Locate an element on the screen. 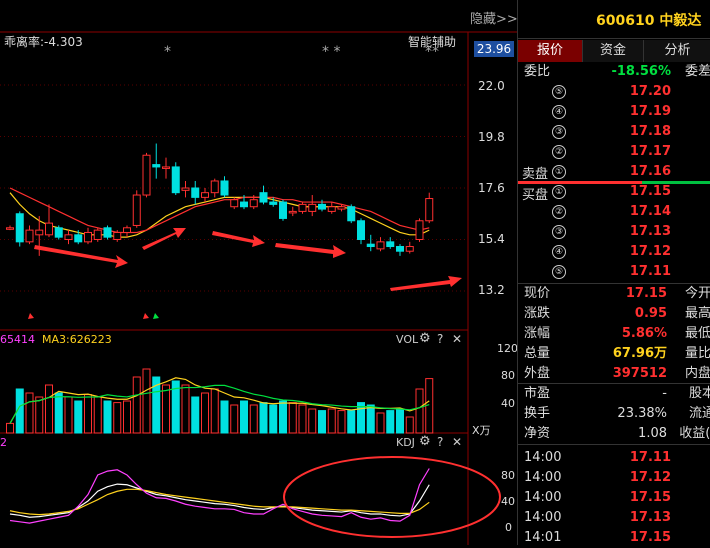 Image resolution: width=710 pixels, height=548 pixels. buy-price: 17.12 is located at coordinates (650, 251).